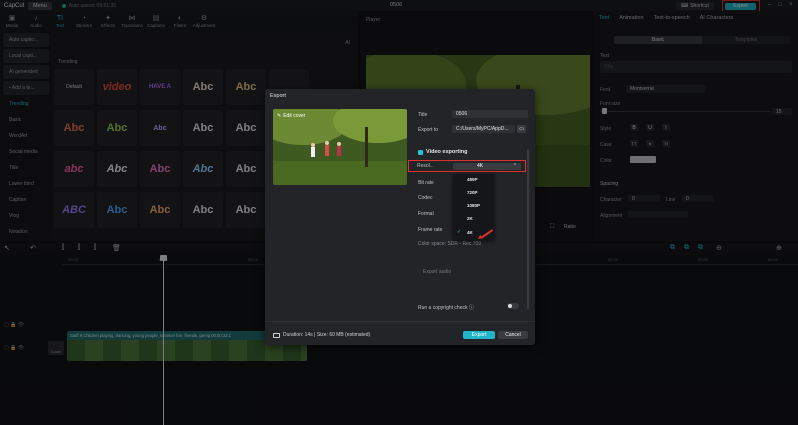 The height and width of the screenshot is (425, 798). What do you see at coordinates (426, 183) in the screenshot?
I see `bitrate-label: Bit rate` at bounding box center [426, 183].